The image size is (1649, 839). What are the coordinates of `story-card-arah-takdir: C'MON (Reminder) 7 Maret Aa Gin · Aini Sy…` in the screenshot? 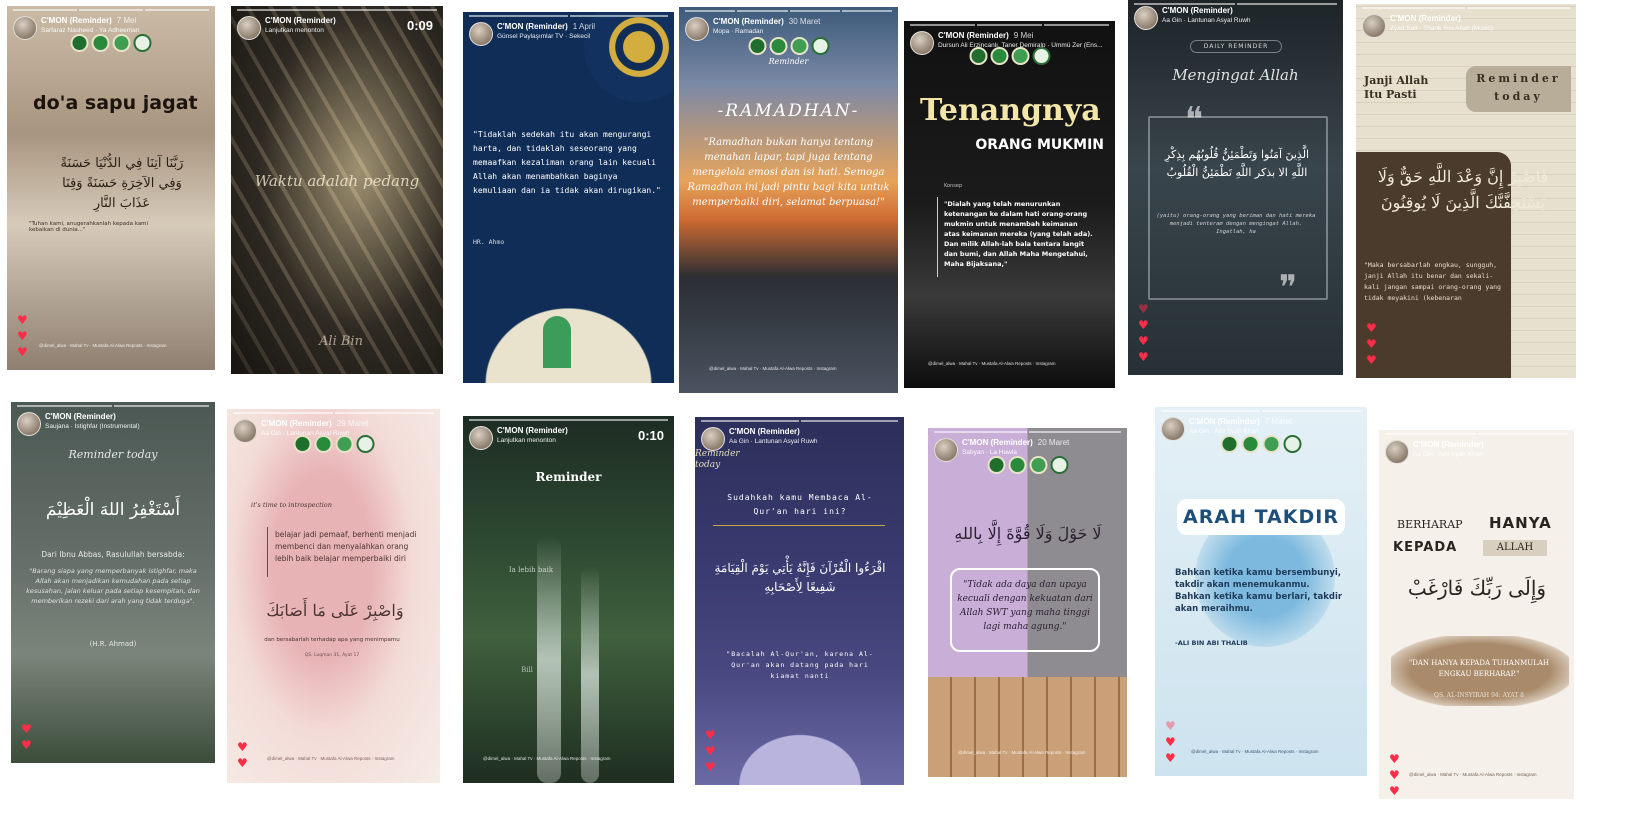 It's located at (1261, 591).